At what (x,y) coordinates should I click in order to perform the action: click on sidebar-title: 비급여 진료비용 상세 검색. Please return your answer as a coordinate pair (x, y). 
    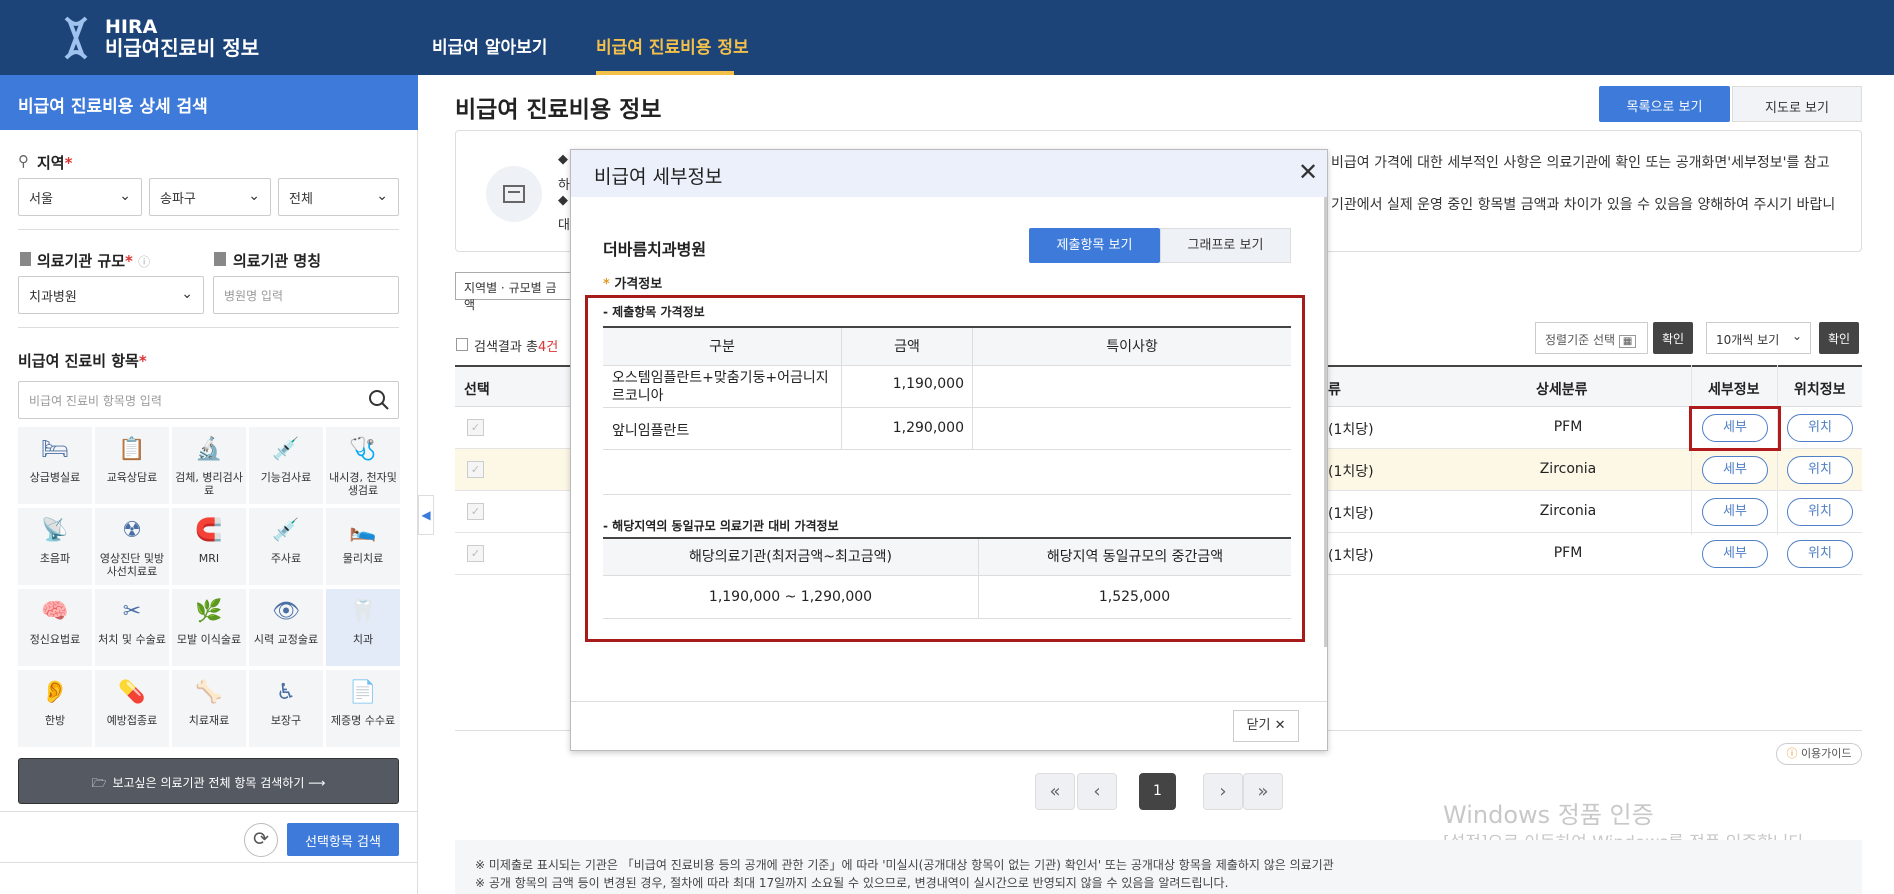
    Looking at the image, I should click on (209, 102).